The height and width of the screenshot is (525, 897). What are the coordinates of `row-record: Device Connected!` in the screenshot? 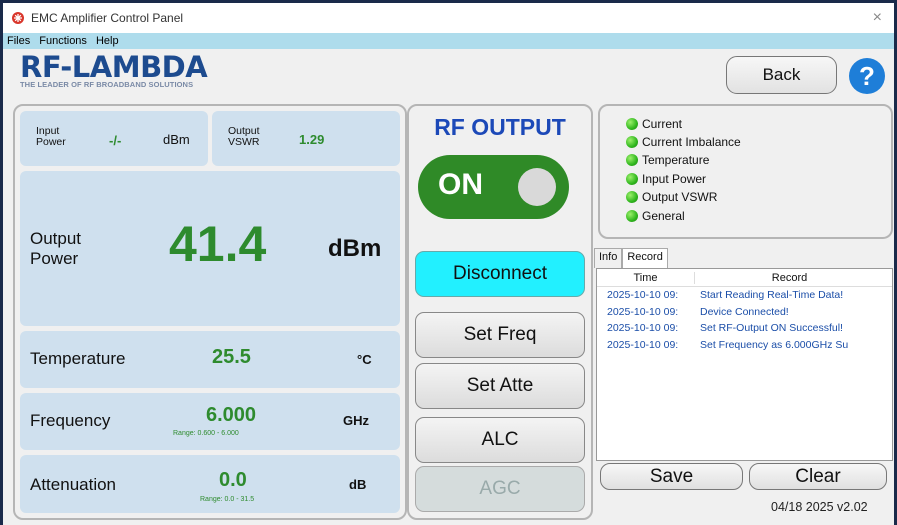 It's located at (744, 311).